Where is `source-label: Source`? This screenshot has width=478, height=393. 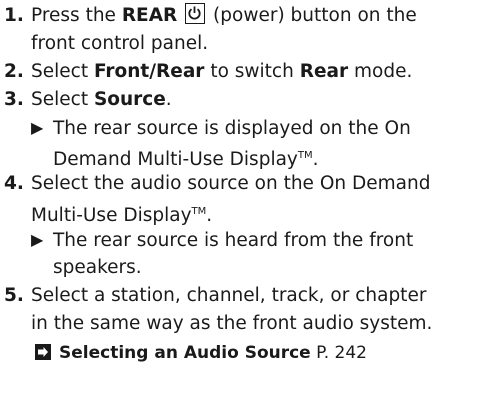 source-label: Source is located at coordinates (129, 99).